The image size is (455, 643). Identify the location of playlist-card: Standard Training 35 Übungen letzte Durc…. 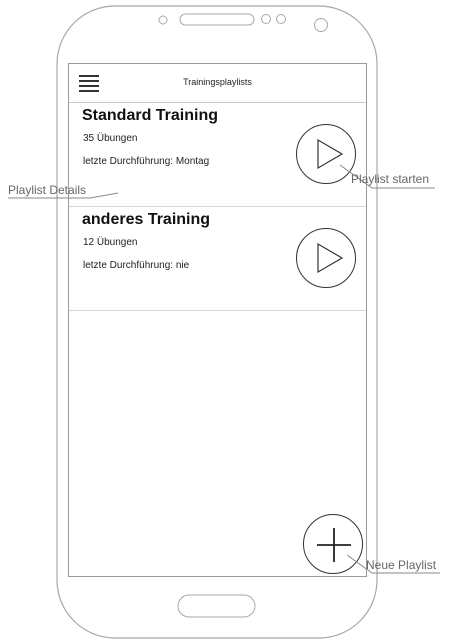
(217, 155).